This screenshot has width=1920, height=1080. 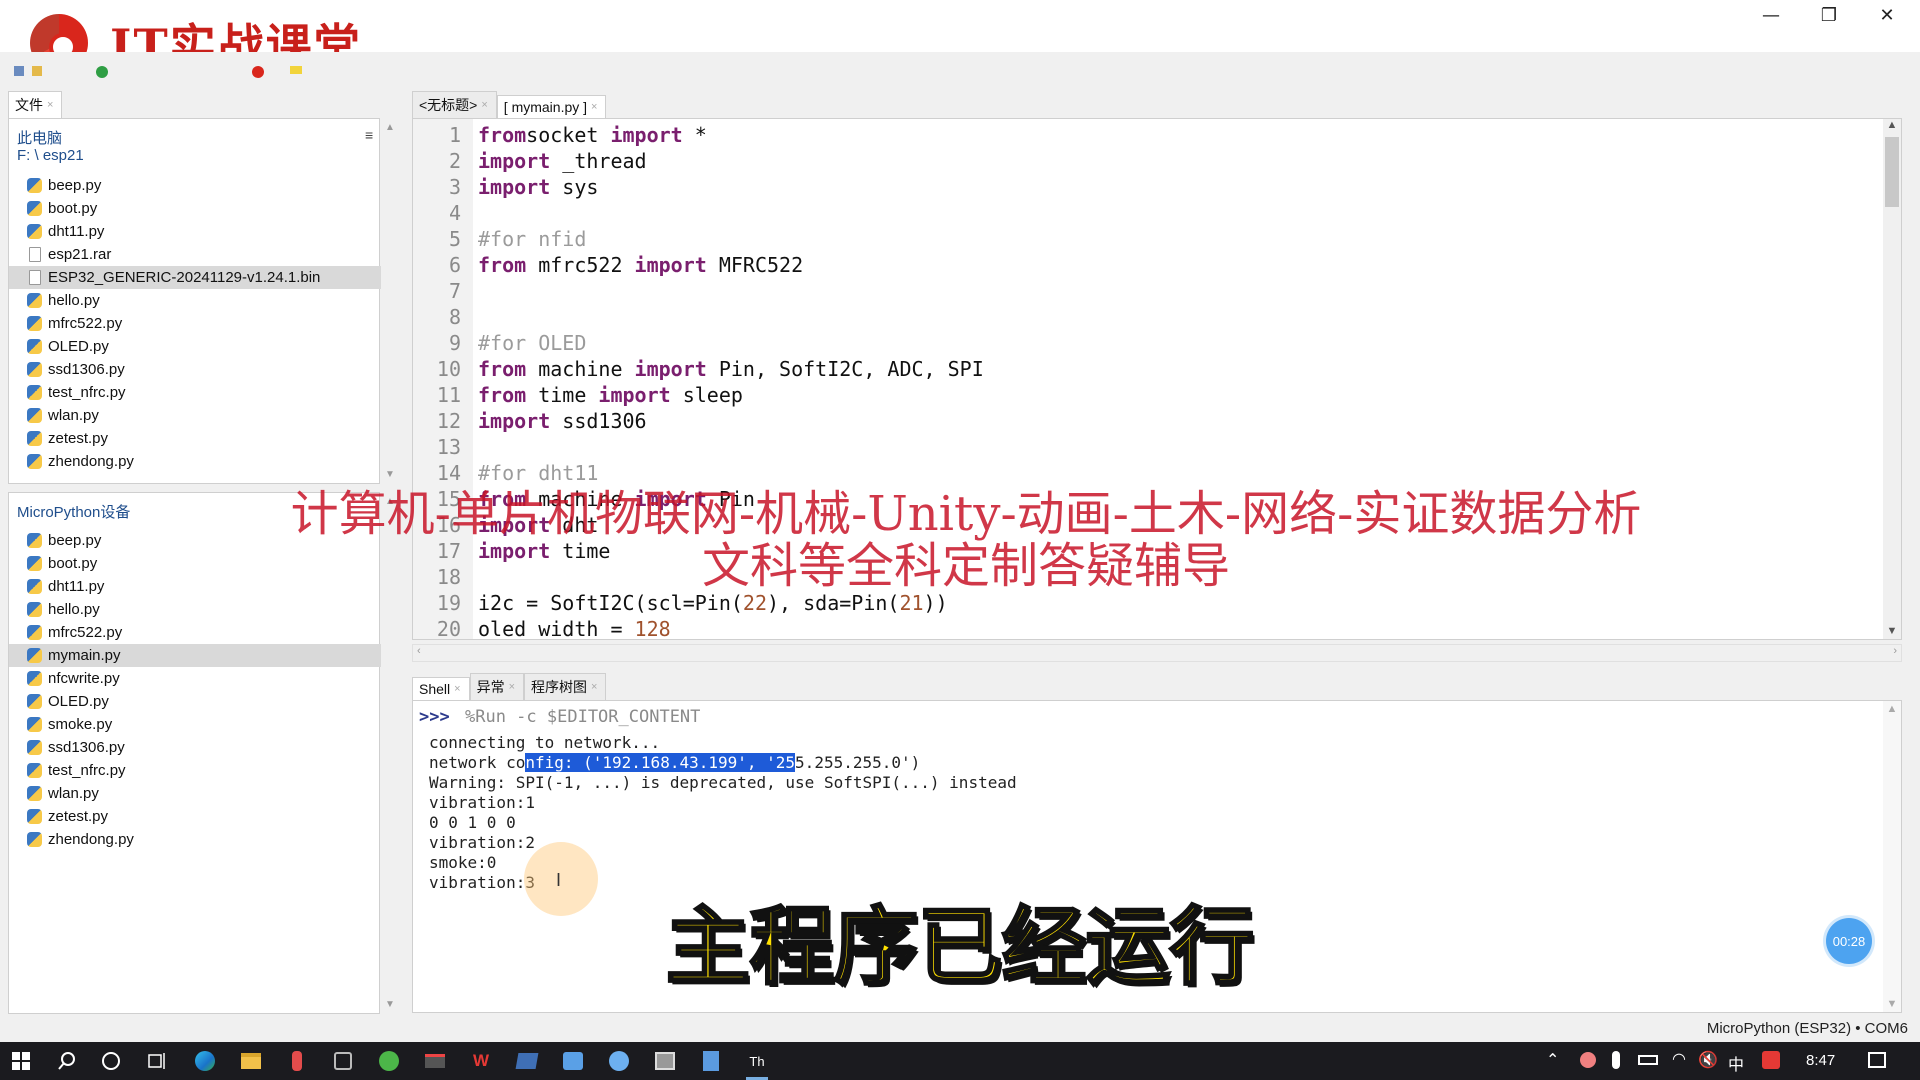 What do you see at coordinates (195, 254) in the screenshot?
I see `file-item: esp21.rar` at bounding box center [195, 254].